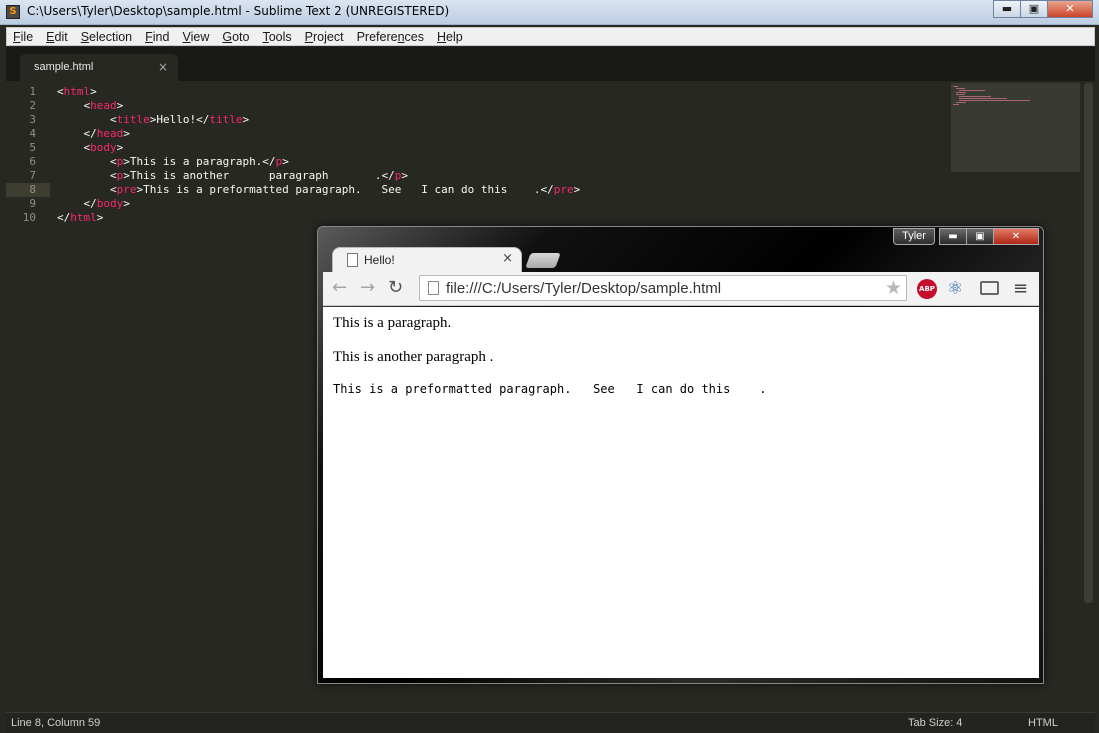 This screenshot has height=733, width=1099. Describe the element at coordinates (367, 287) in the screenshot. I see `forward-icon: →` at that location.